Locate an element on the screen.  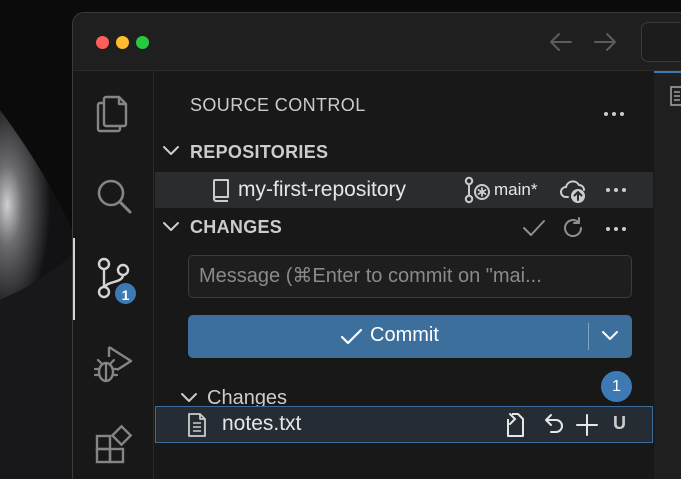
run-debug-icon is located at coordinates (114, 364).